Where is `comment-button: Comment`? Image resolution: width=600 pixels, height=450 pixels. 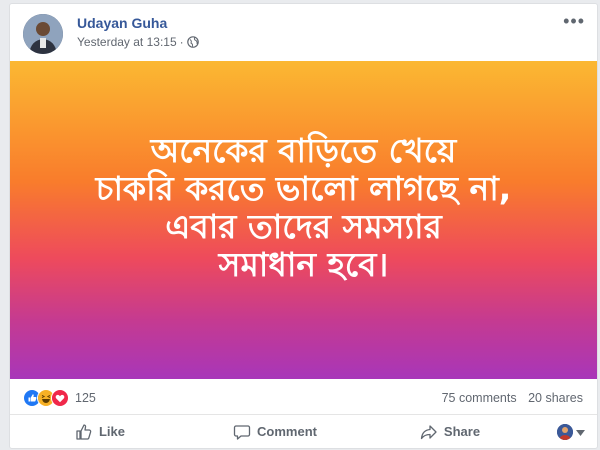
comment-button: Comment is located at coordinates (275, 431).